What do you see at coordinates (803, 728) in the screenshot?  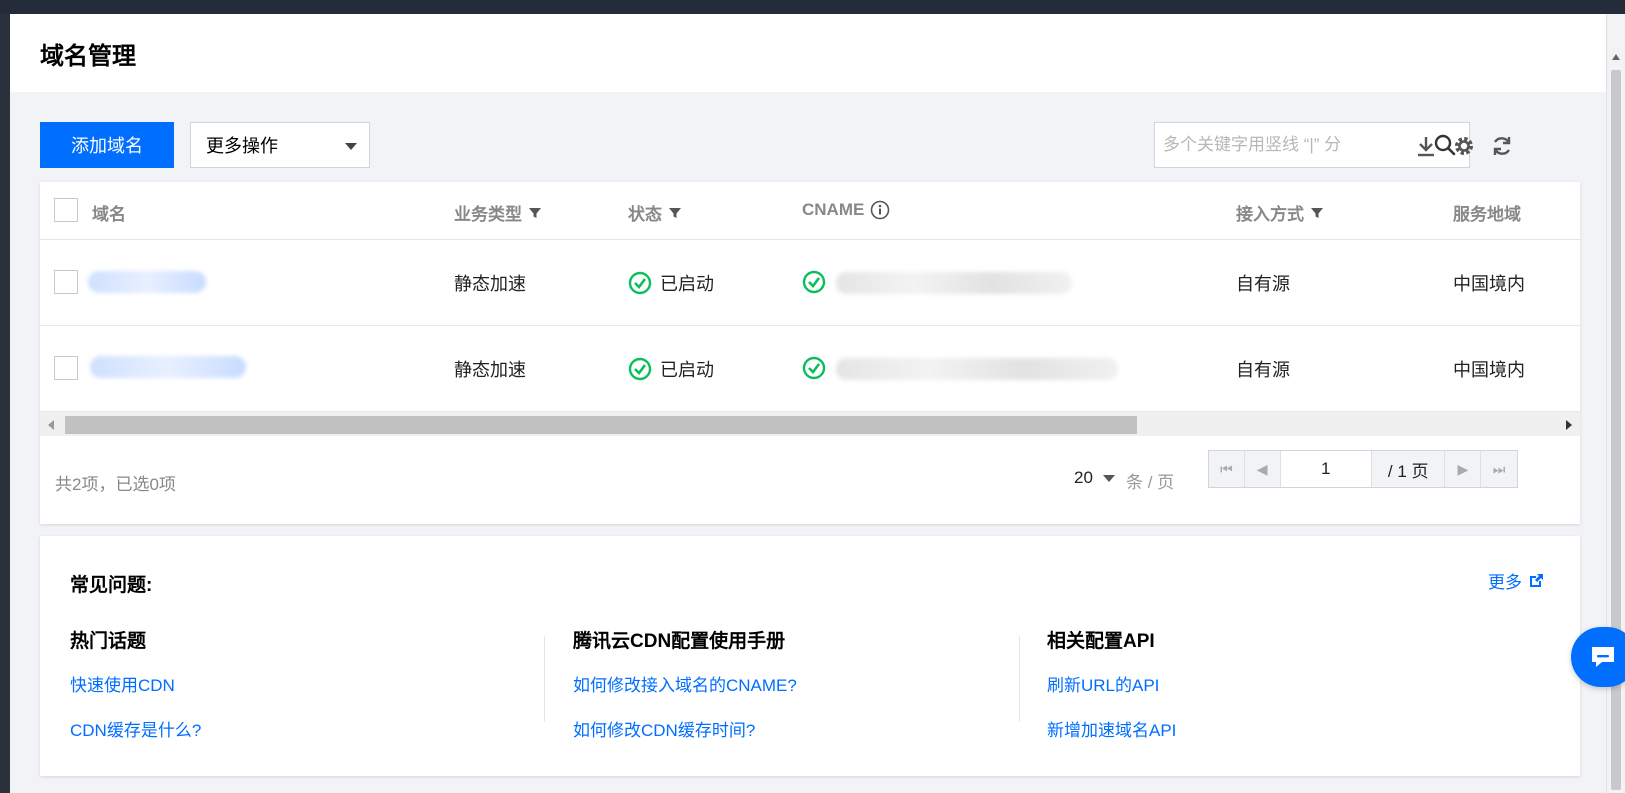 I see `faq-link: 如何修改CDN缓存时间?` at bounding box center [803, 728].